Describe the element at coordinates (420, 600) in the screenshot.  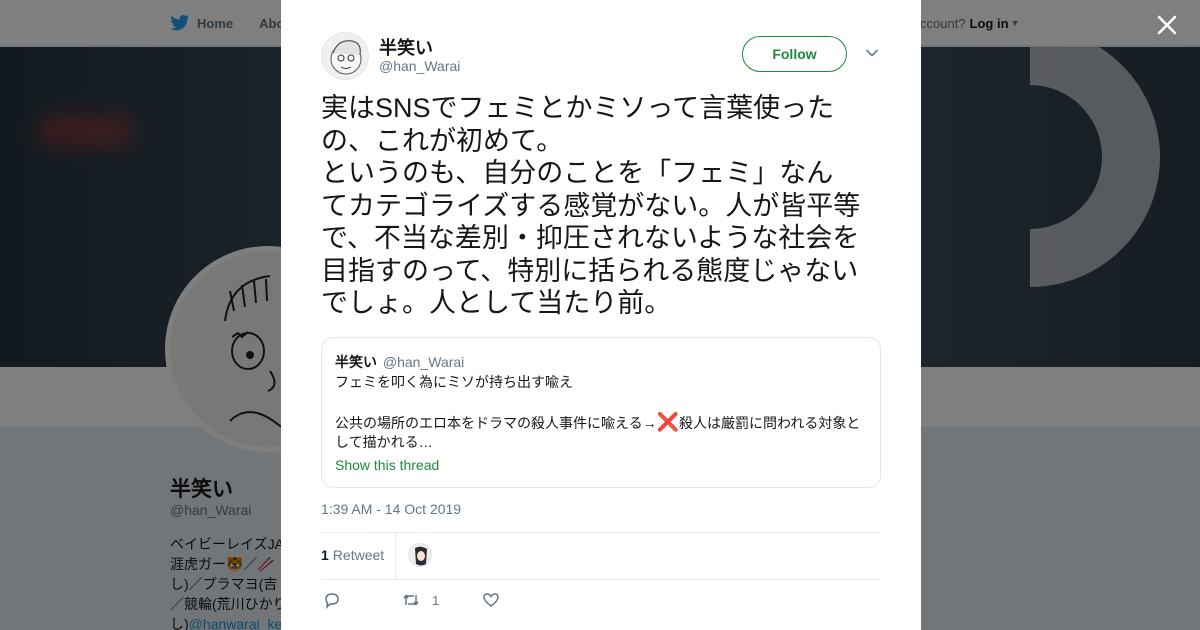
I see `retweet-action: 1` at that location.